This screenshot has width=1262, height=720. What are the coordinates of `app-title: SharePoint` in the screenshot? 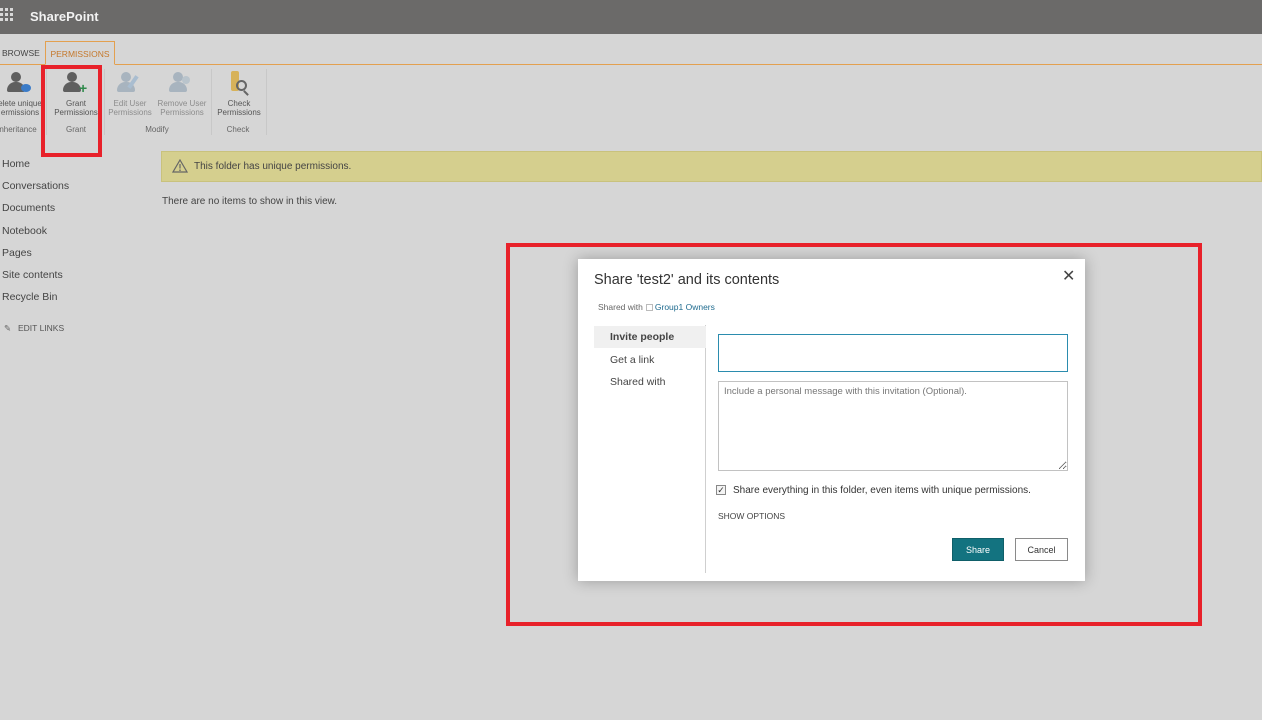 It's located at (64, 16).